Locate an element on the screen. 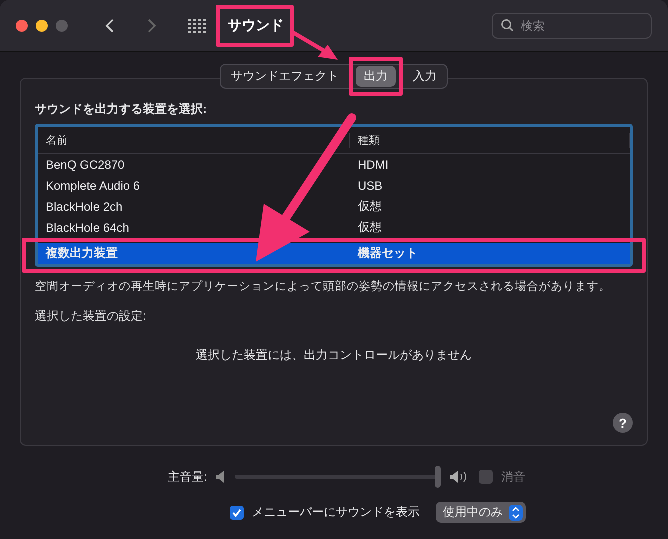  search-icon is located at coordinates (507, 25).